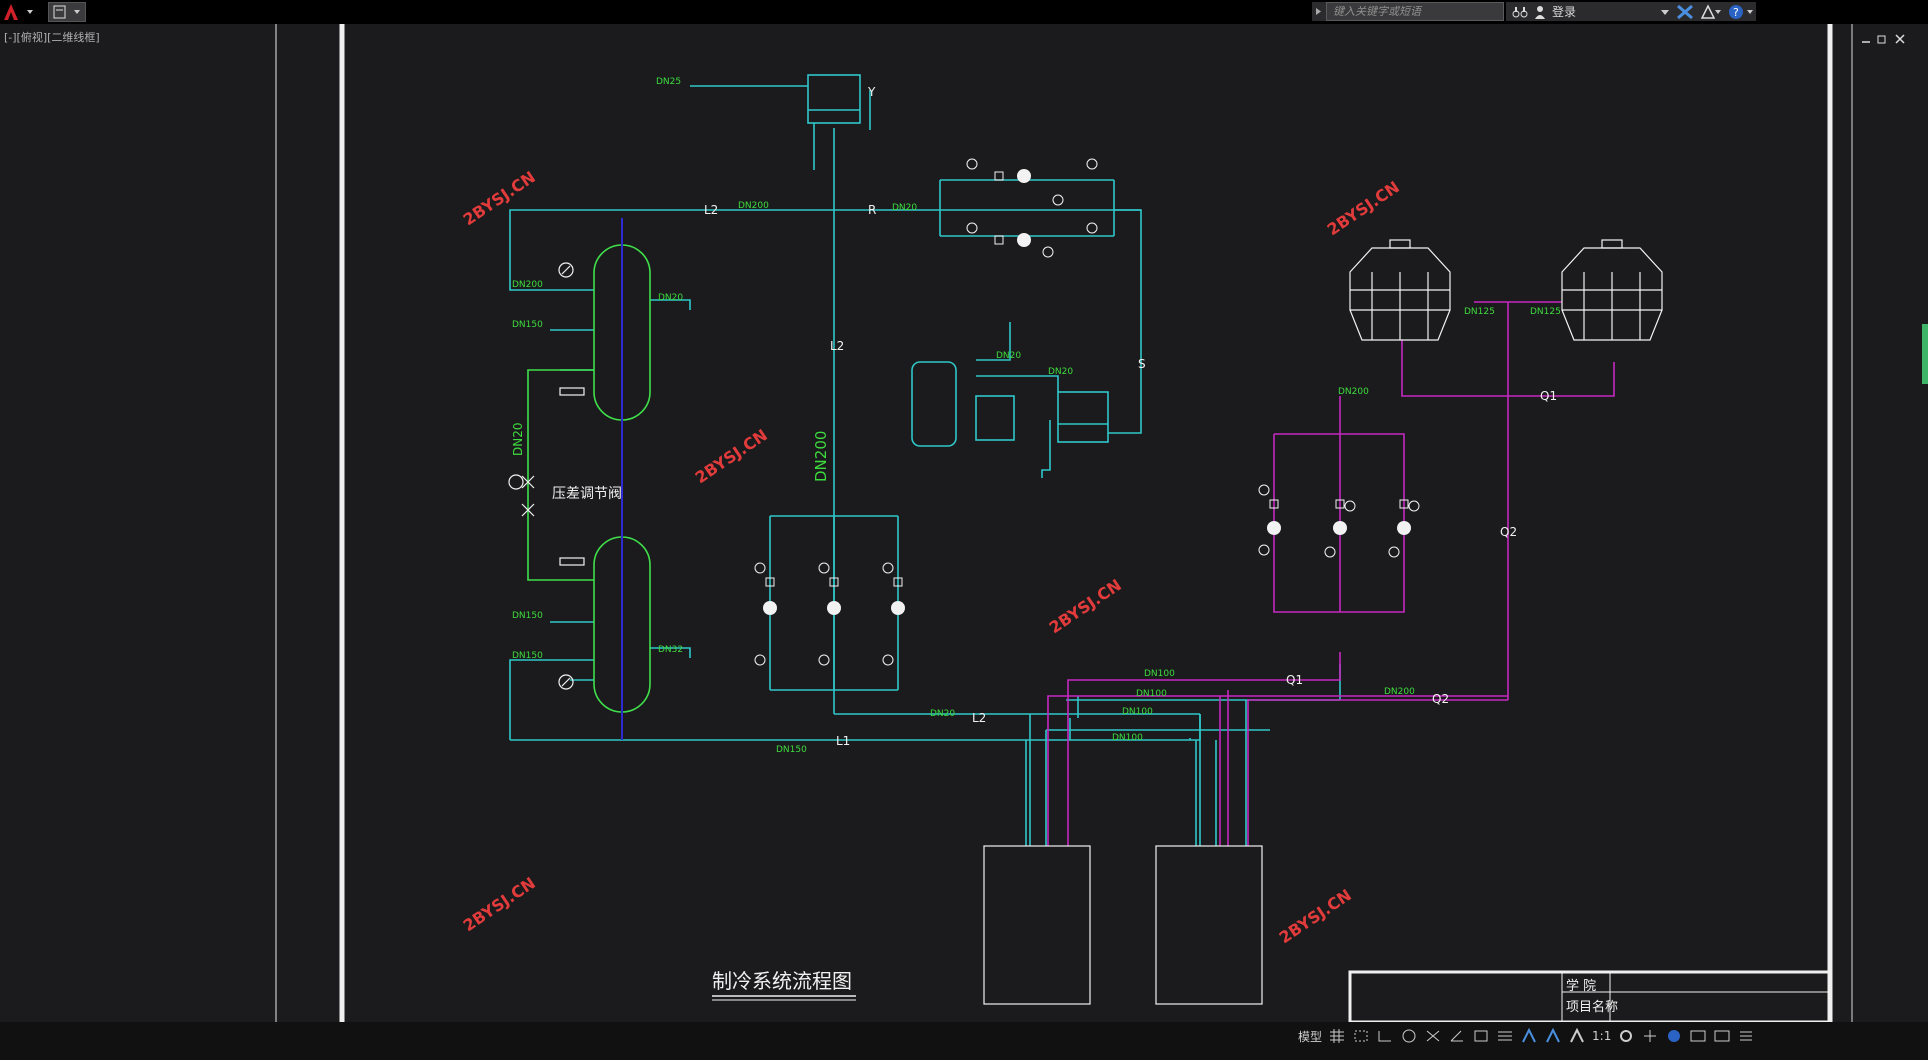 Image resolution: width=1928 pixels, height=1060 pixels. I want to click on distributor-vessels, so click(589, 478).